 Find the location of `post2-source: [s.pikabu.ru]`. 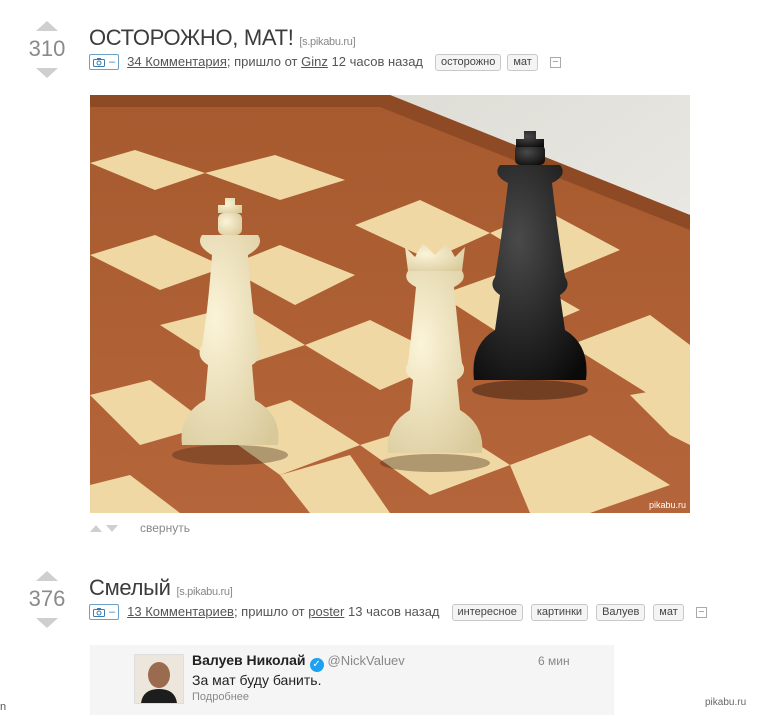

post2-source: [s.pikabu.ru] is located at coordinates (204, 592).